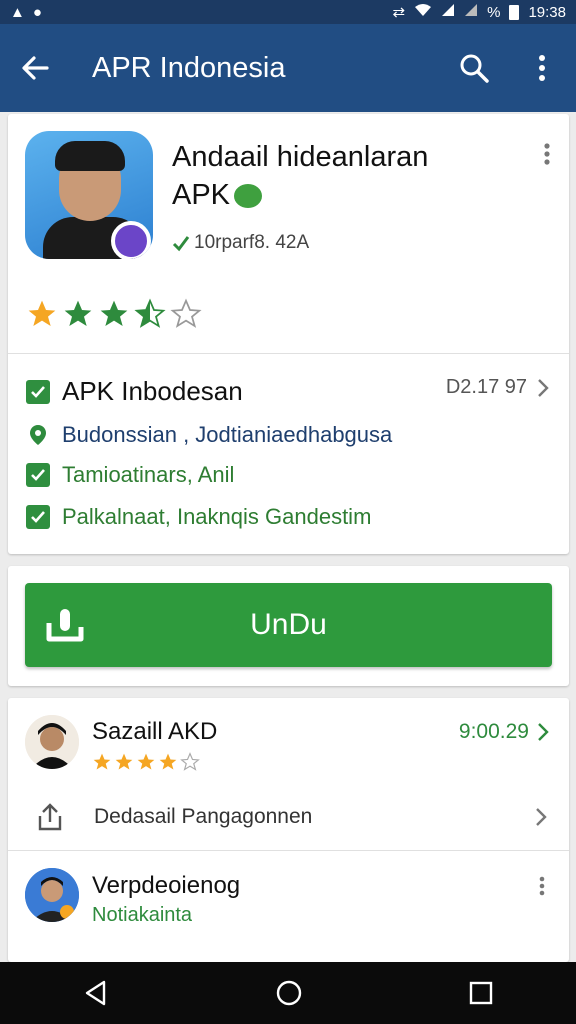 This screenshot has height=1024, width=576. Describe the element at coordinates (423, 12) in the screenshot. I see `wifi-icon` at that location.